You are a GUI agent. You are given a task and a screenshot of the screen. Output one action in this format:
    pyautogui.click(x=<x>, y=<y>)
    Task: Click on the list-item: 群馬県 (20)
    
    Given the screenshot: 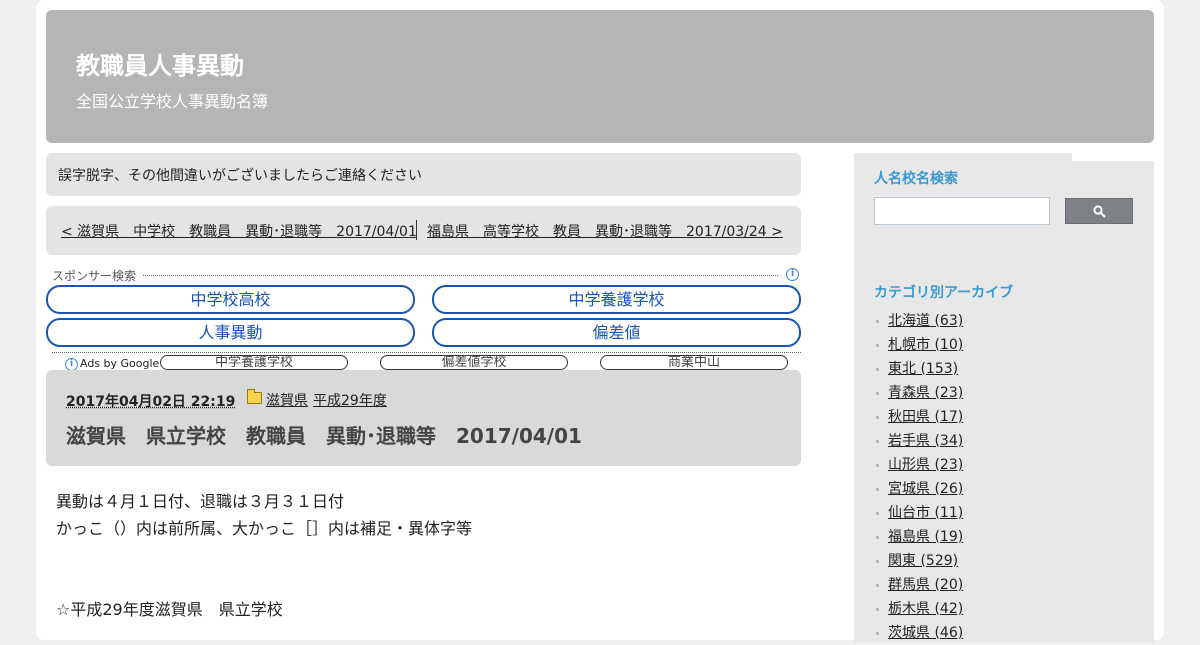 What is the action you would take?
    pyautogui.click(x=918, y=585)
    